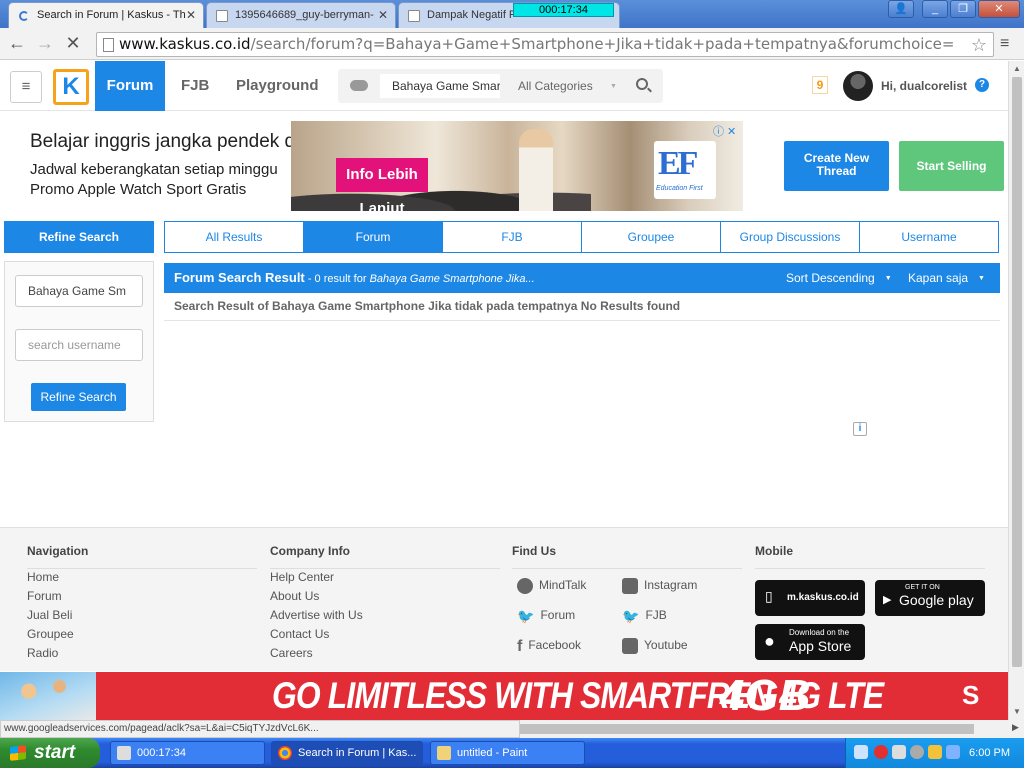 This screenshot has width=1024, height=768. I want to click on start-label: start, so click(55, 752).